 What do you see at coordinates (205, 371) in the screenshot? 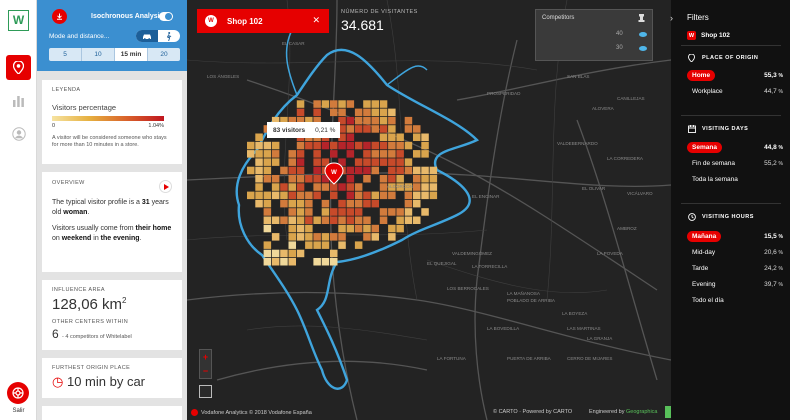
I see `zoom-out-button: −` at bounding box center [205, 371].